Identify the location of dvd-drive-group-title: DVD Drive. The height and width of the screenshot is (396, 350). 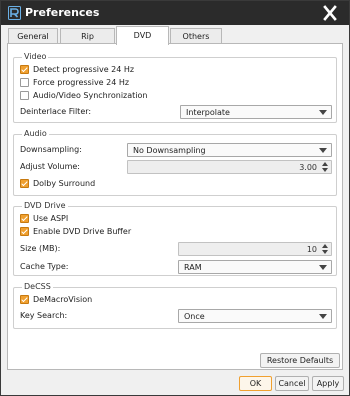
(45, 205).